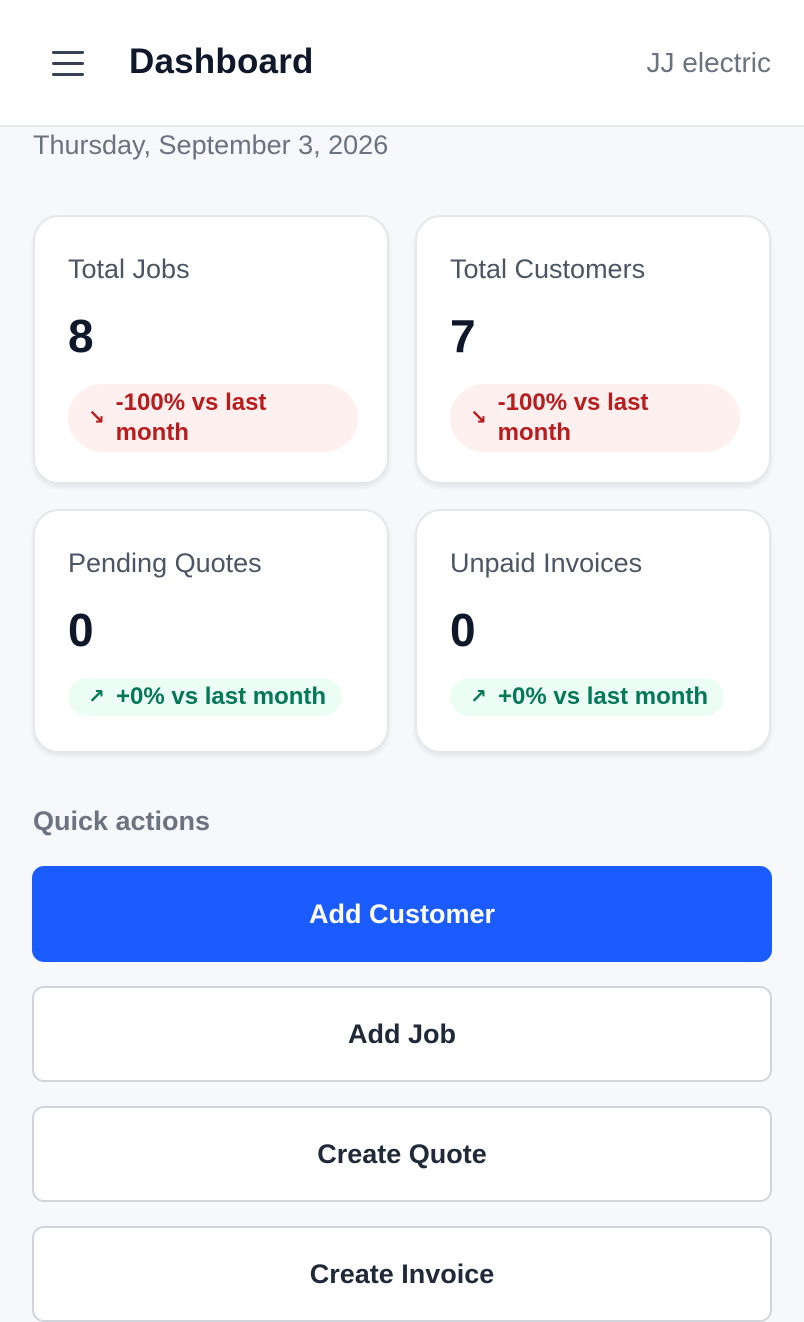  What do you see at coordinates (402, 63) in the screenshot?
I see `top-bar: Dashboard JJ electric` at bounding box center [402, 63].